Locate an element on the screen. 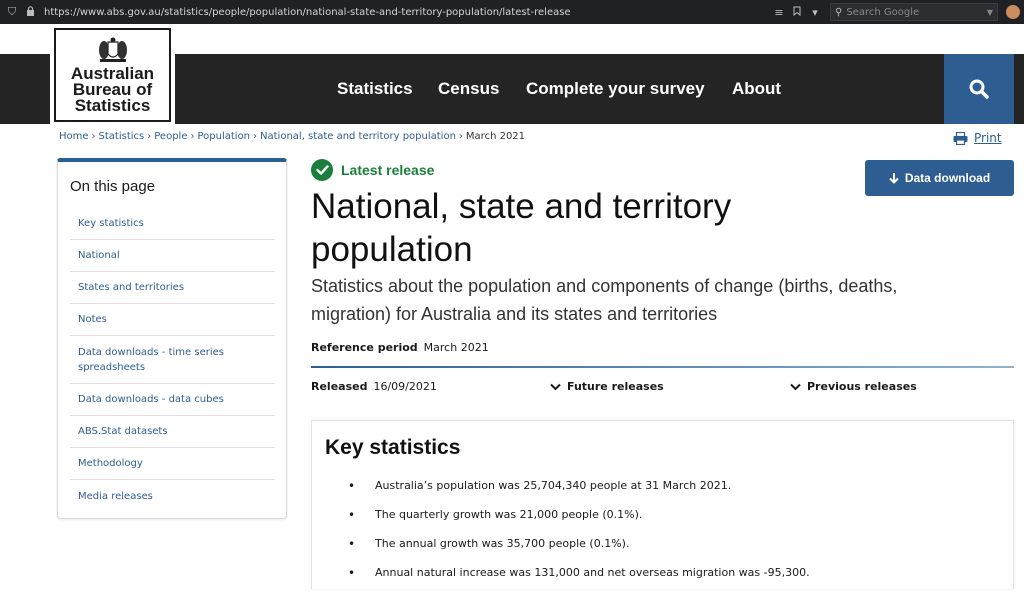  latest-release-badge: Latest release is located at coordinates (372, 170).